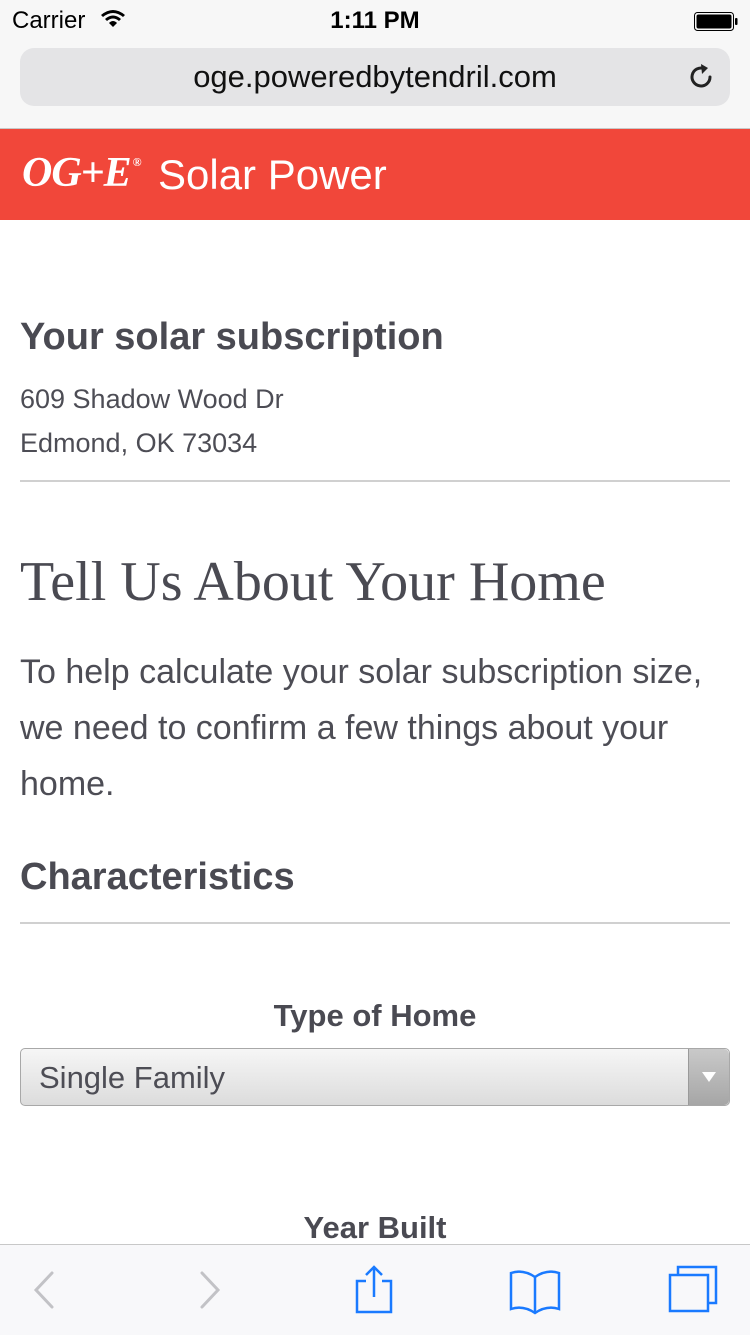  Describe the element at coordinates (232, 337) in the screenshot. I see `subscription-title: Your solar subscription` at that location.